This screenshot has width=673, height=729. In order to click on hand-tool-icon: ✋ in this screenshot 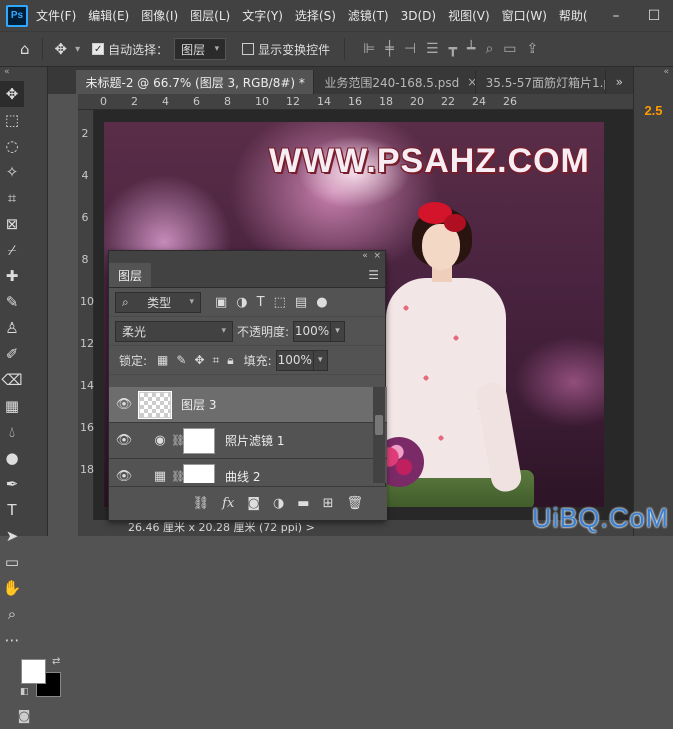, I will do `click(12, 588)`.